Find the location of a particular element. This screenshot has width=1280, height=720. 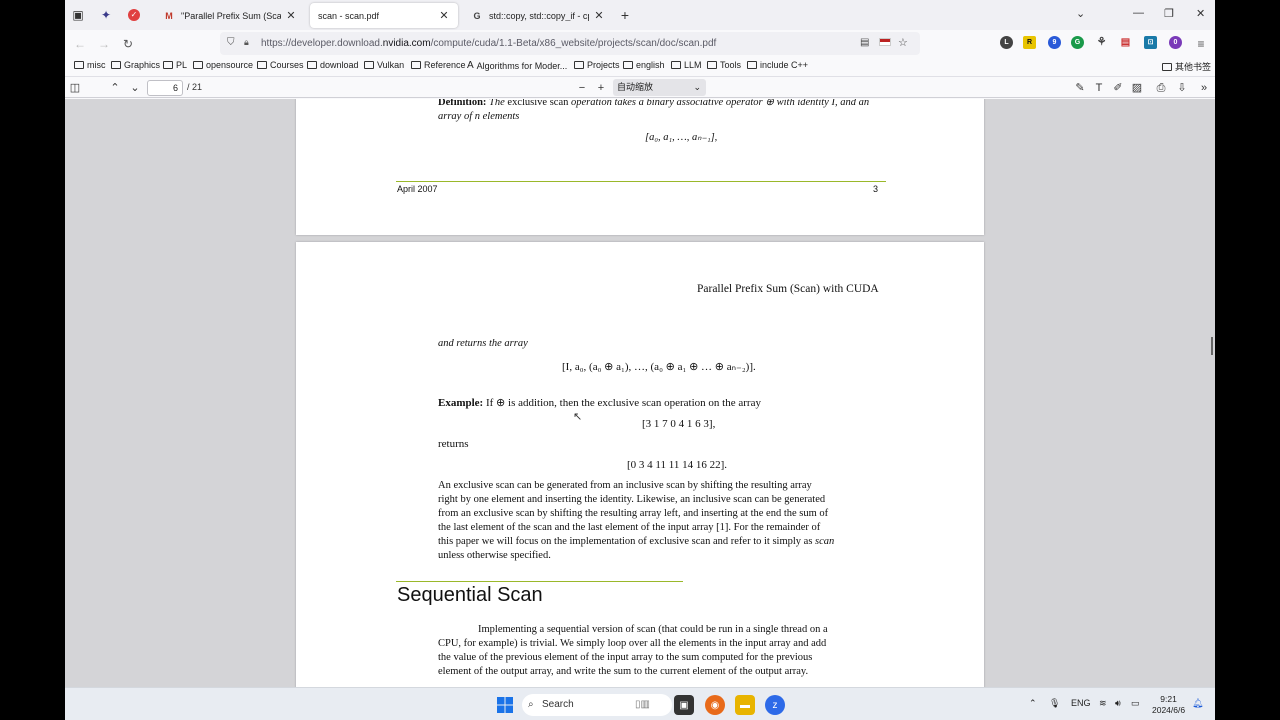

battery-icon: ▭ is located at coordinates (1135, 703).